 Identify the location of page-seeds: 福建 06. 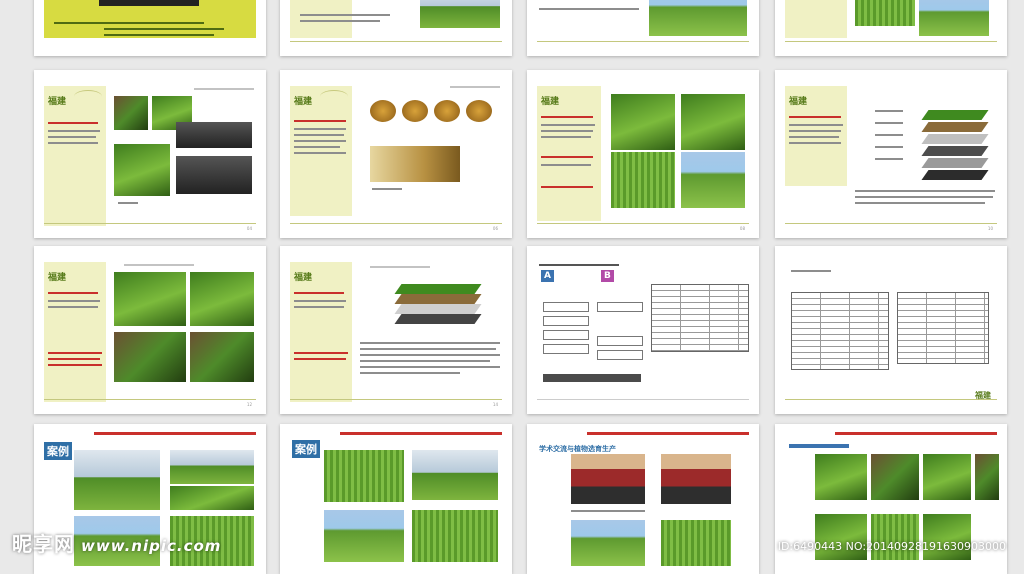
(396, 154).